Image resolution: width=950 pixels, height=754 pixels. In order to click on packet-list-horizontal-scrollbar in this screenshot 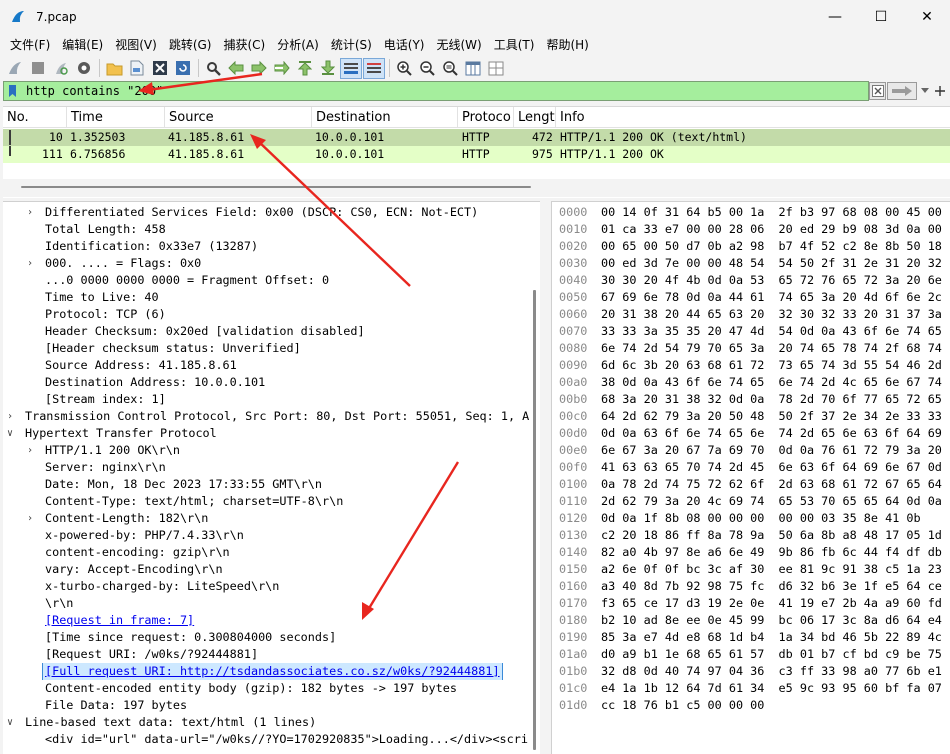, I will do `click(476, 188)`.